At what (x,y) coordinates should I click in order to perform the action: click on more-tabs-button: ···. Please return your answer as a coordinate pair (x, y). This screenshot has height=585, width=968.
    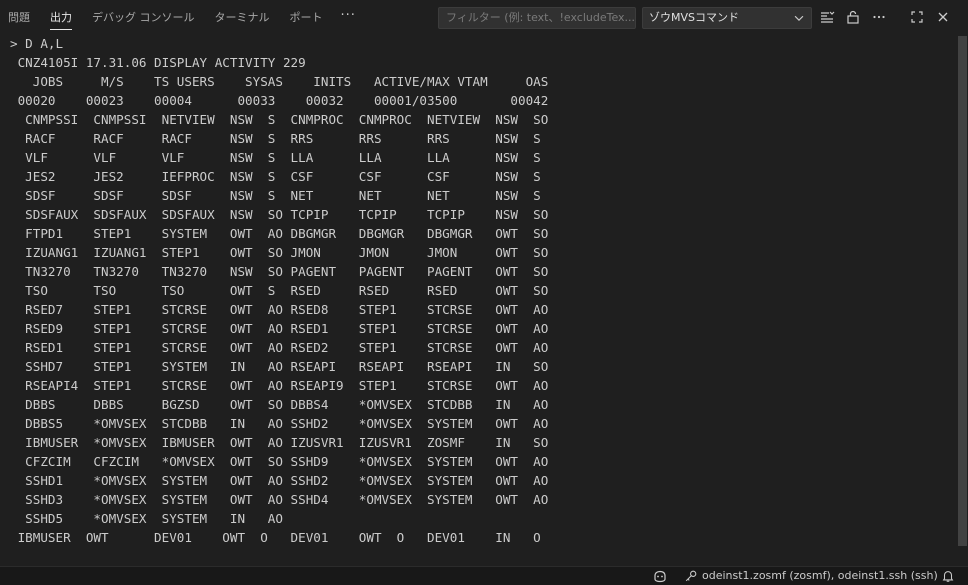
    Looking at the image, I should click on (348, 18).